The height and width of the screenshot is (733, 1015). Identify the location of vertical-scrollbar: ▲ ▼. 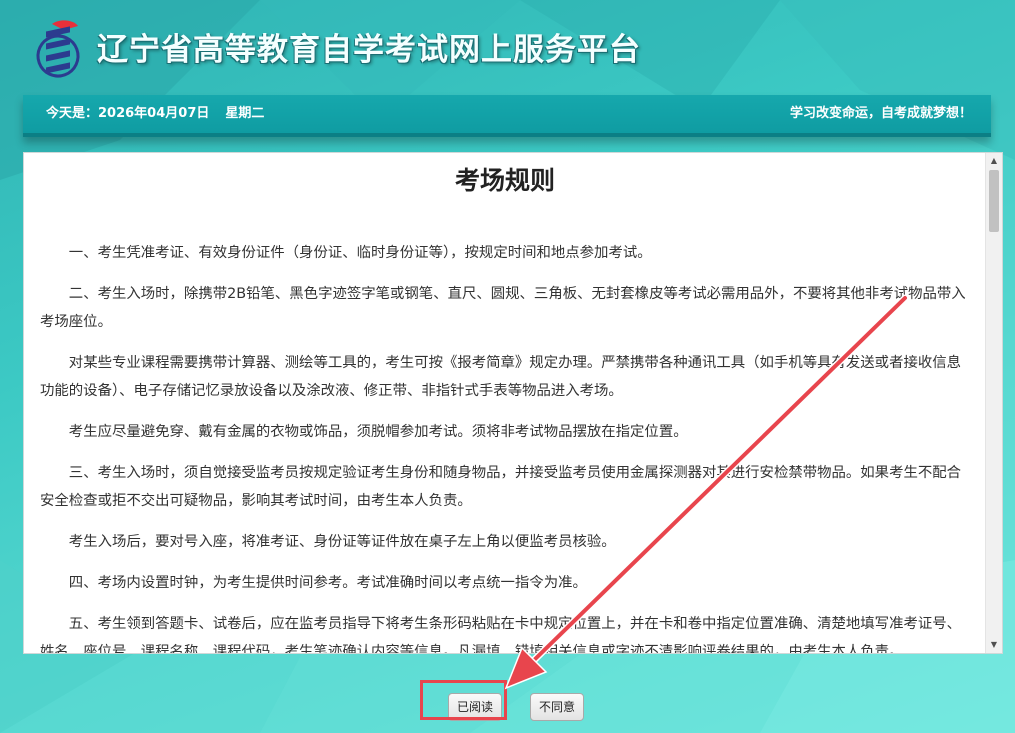
(993, 403).